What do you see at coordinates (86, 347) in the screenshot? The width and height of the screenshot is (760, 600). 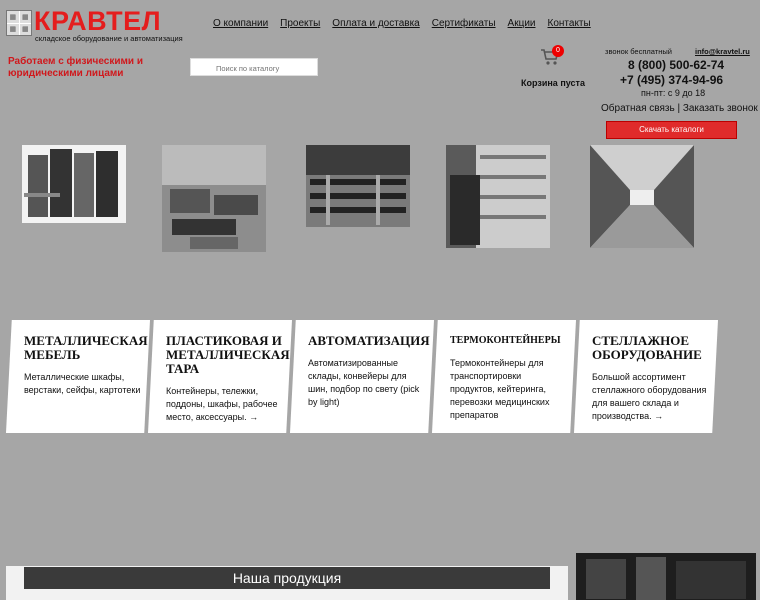 I see `card-title: Металлическая мебель` at bounding box center [86, 347].